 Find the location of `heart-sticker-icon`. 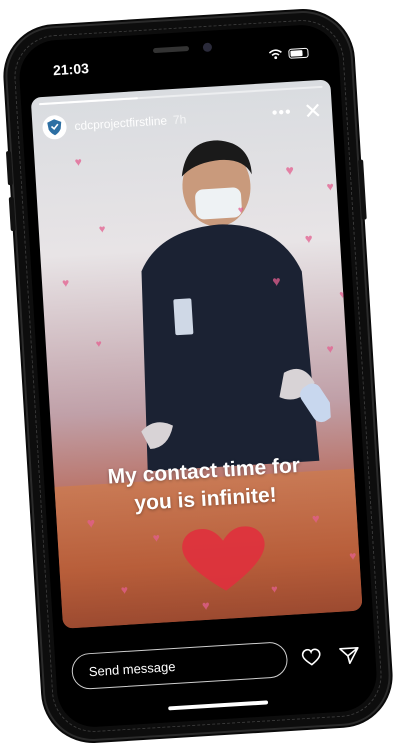

heart-sticker-icon is located at coordinates (223, 558).